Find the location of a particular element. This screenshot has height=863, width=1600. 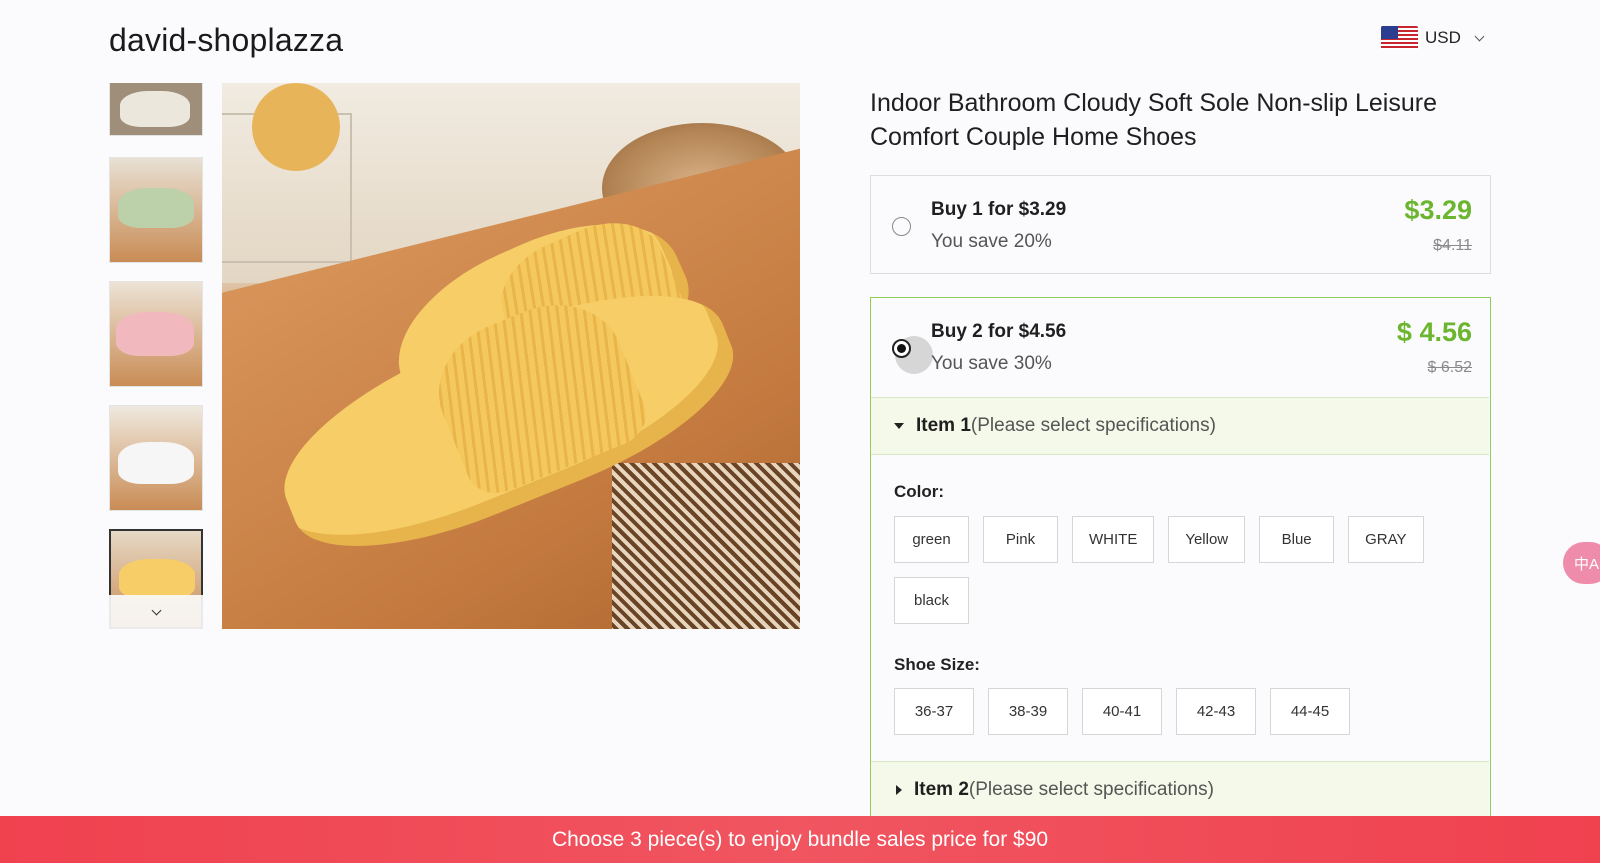

item-1-toggle: Item 1 (Please select specifications) is located at coordinates (1180, 426).